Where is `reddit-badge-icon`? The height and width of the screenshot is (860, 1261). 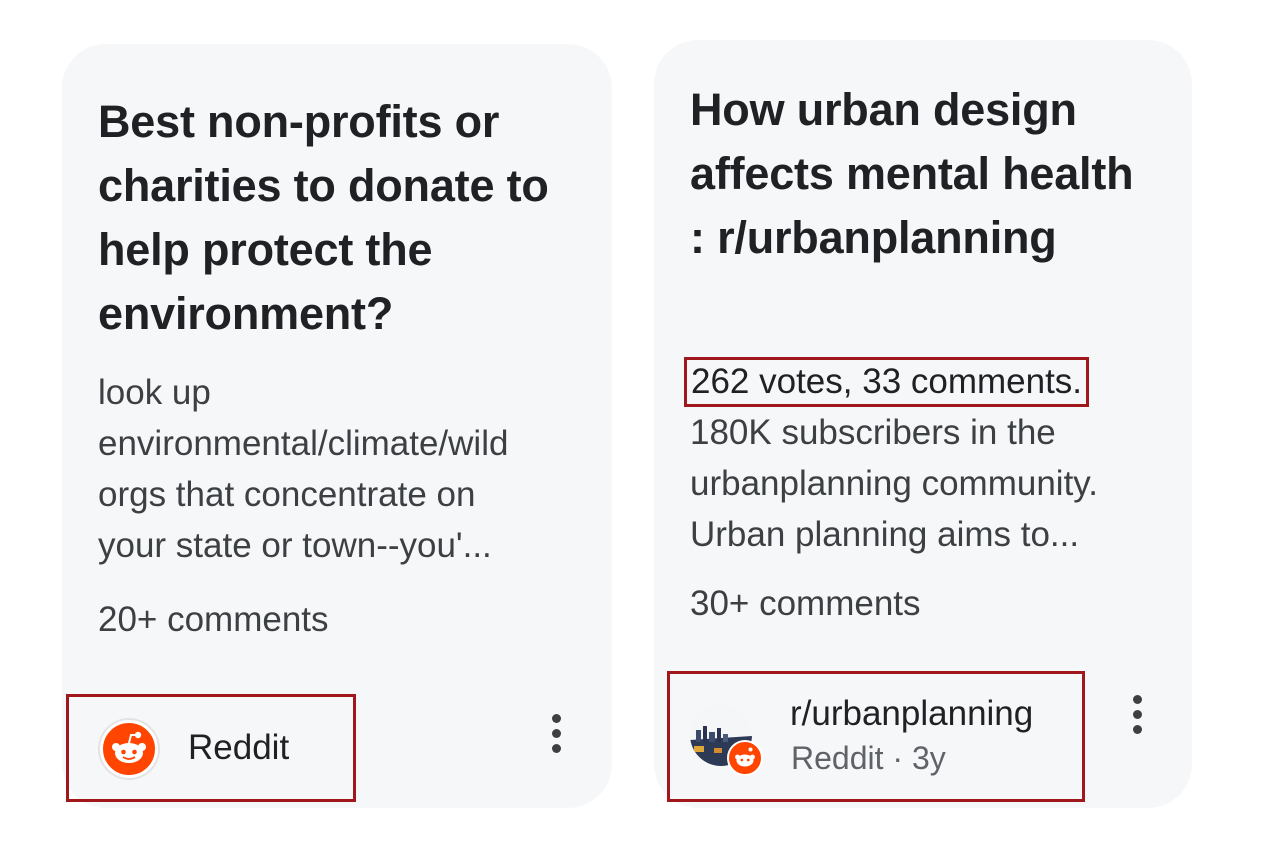 reddit-badge-icon is located at coordinates (745, 758).